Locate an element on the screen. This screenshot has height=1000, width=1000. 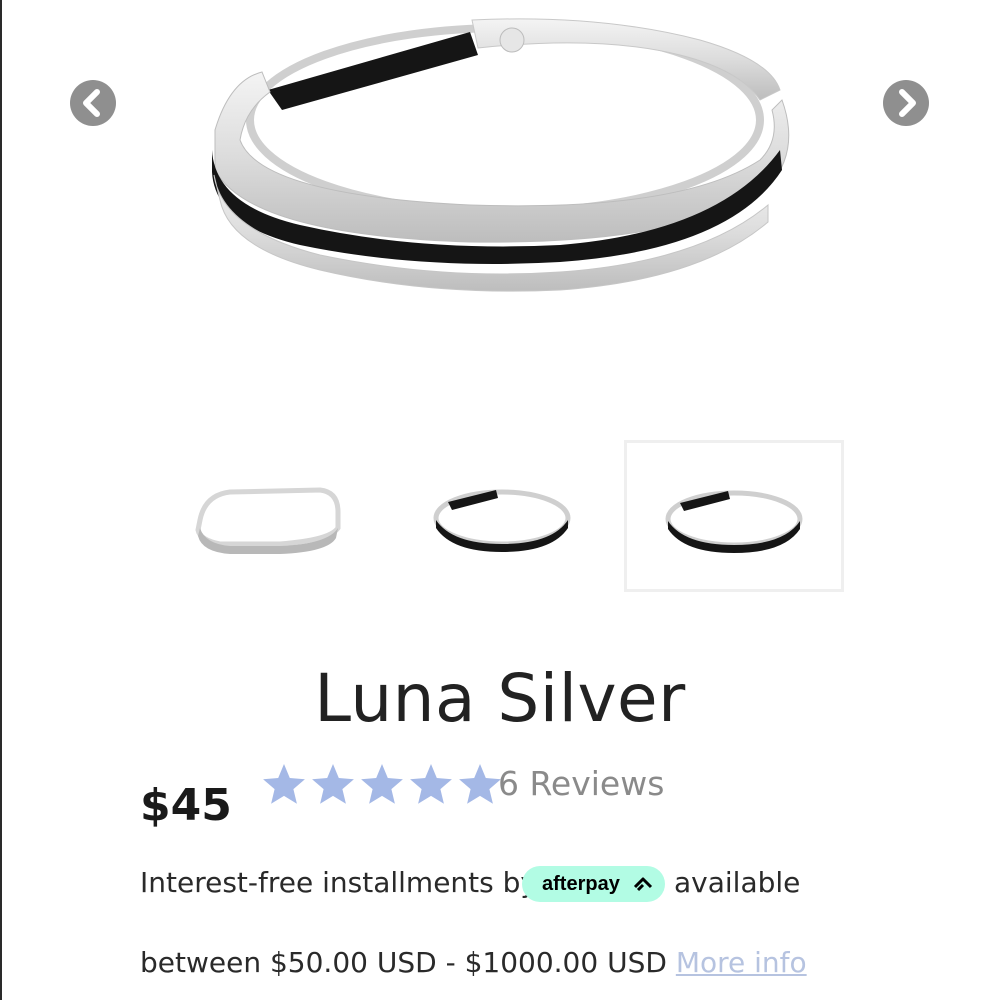
next-image-button is located at coordinates (906, 103).